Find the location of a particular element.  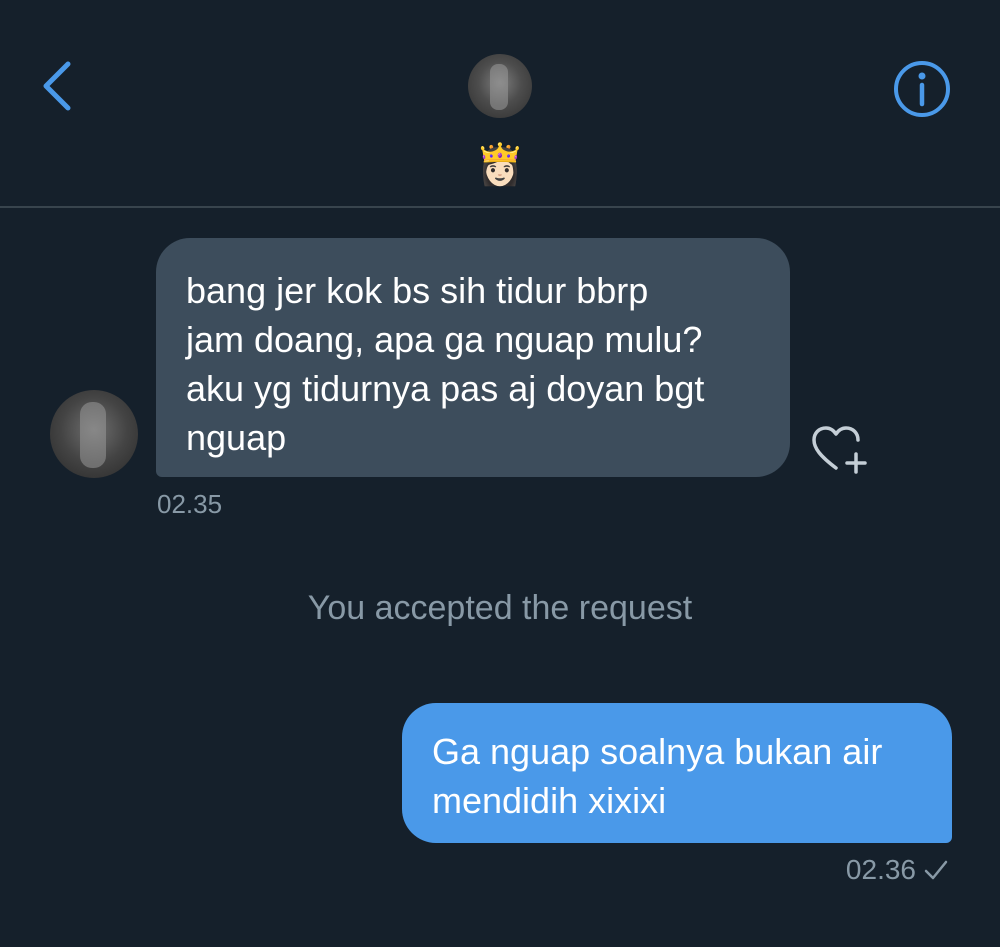

sender-avatar is located at coordinates (94, 434).